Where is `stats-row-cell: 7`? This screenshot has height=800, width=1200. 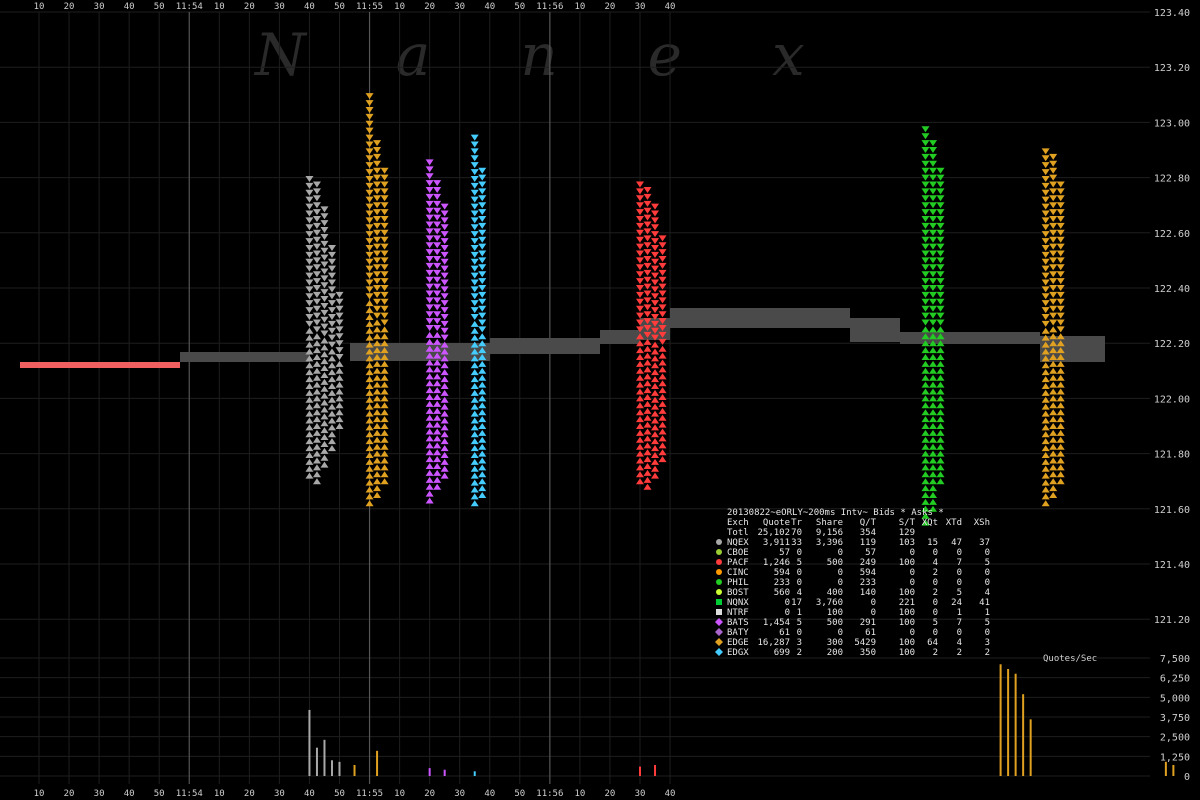 stats-row-cell: 7 is located at coordinates (959, 563).